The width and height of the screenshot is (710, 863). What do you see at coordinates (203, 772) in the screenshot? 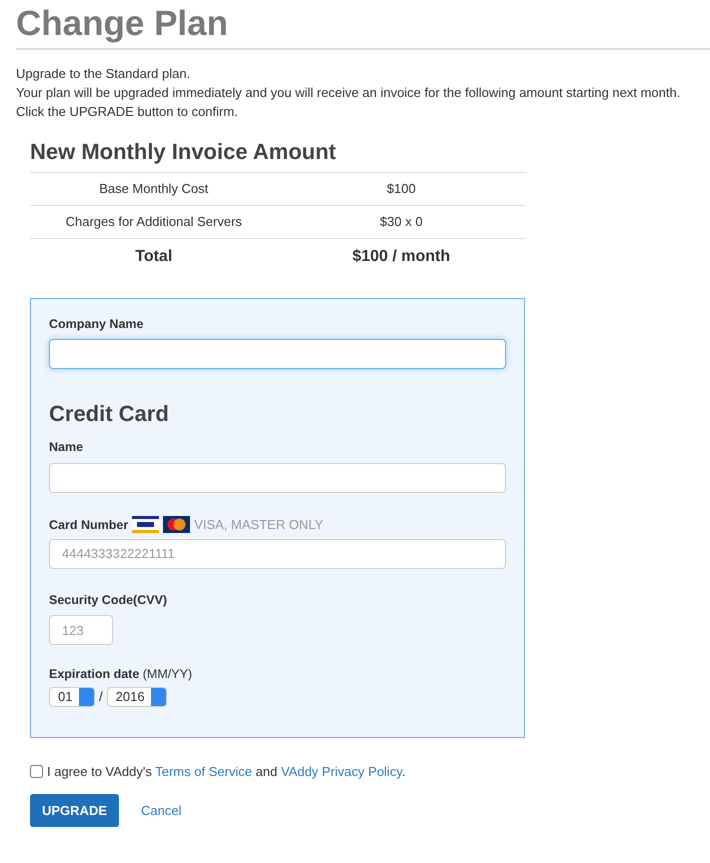
I see `terms-link: Terms of Service` at bounding box center [203, 772].